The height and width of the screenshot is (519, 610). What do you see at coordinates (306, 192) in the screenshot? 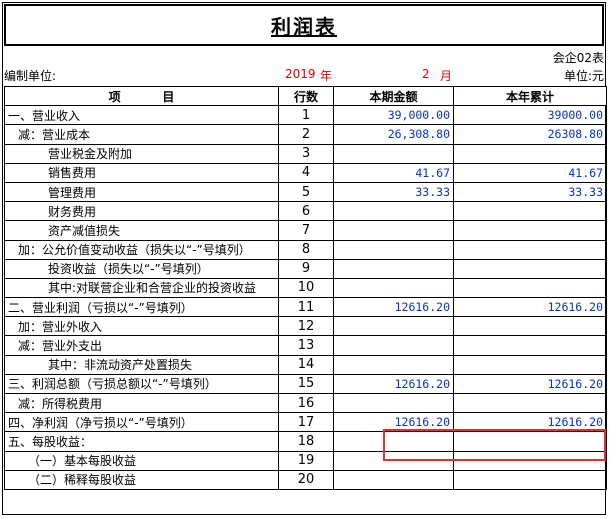
I see `row-line-number: 5` at bounding box center [306, 192].